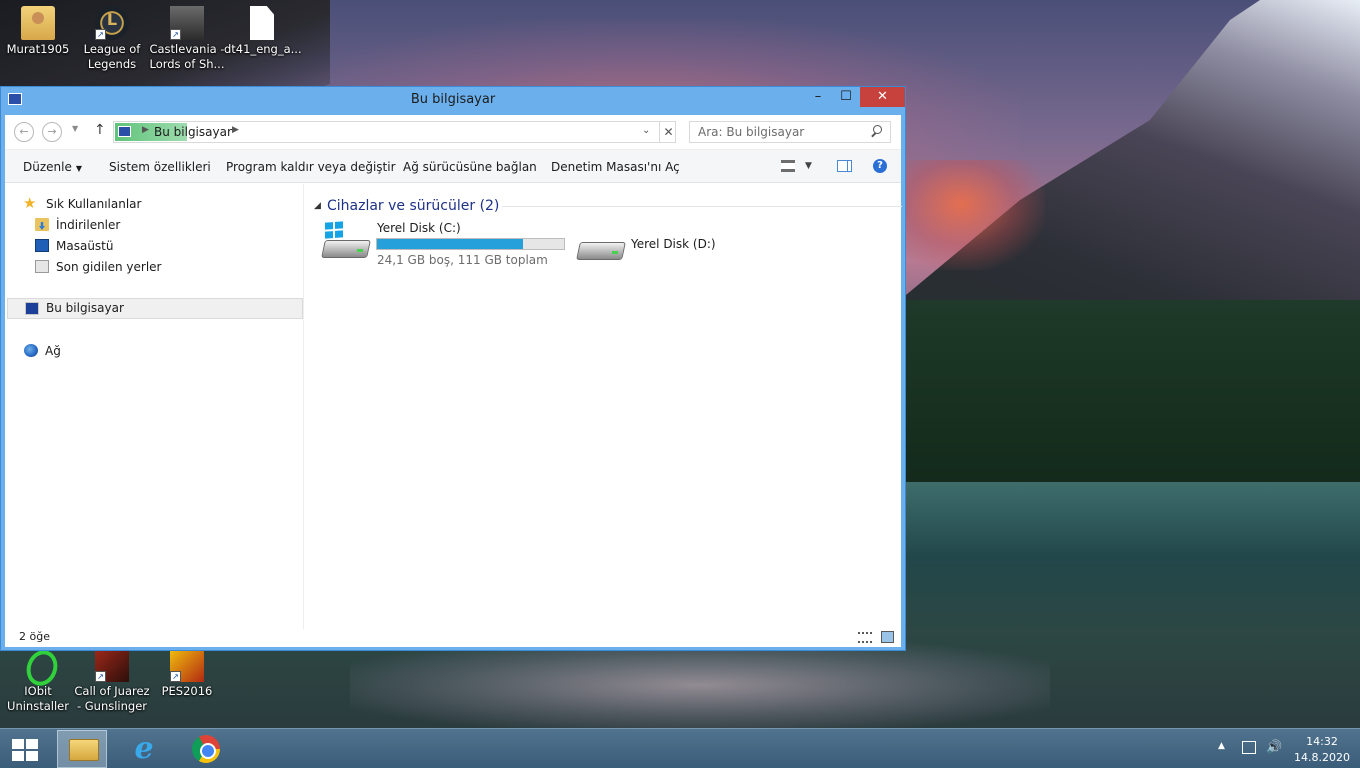 The image size is (1360, 768). What do you see at coordinates (85, 308) in the screenshot?
I see `nav-item-label: Bu bilgisayar` at bounding box center [85, 308].